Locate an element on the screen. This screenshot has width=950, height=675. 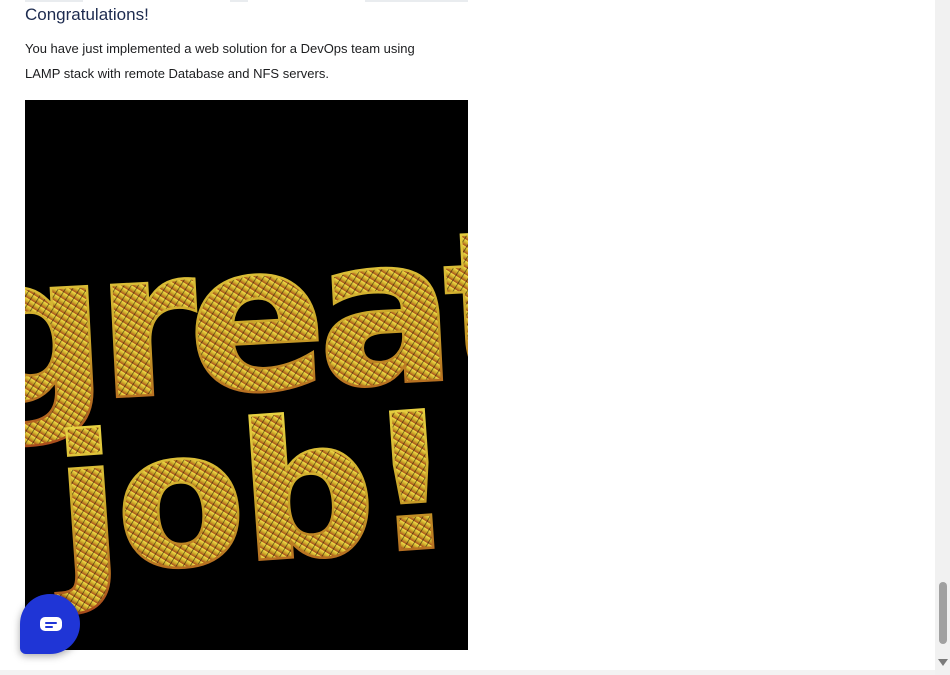
chat-widget-button is located at coordinates (50, 624).